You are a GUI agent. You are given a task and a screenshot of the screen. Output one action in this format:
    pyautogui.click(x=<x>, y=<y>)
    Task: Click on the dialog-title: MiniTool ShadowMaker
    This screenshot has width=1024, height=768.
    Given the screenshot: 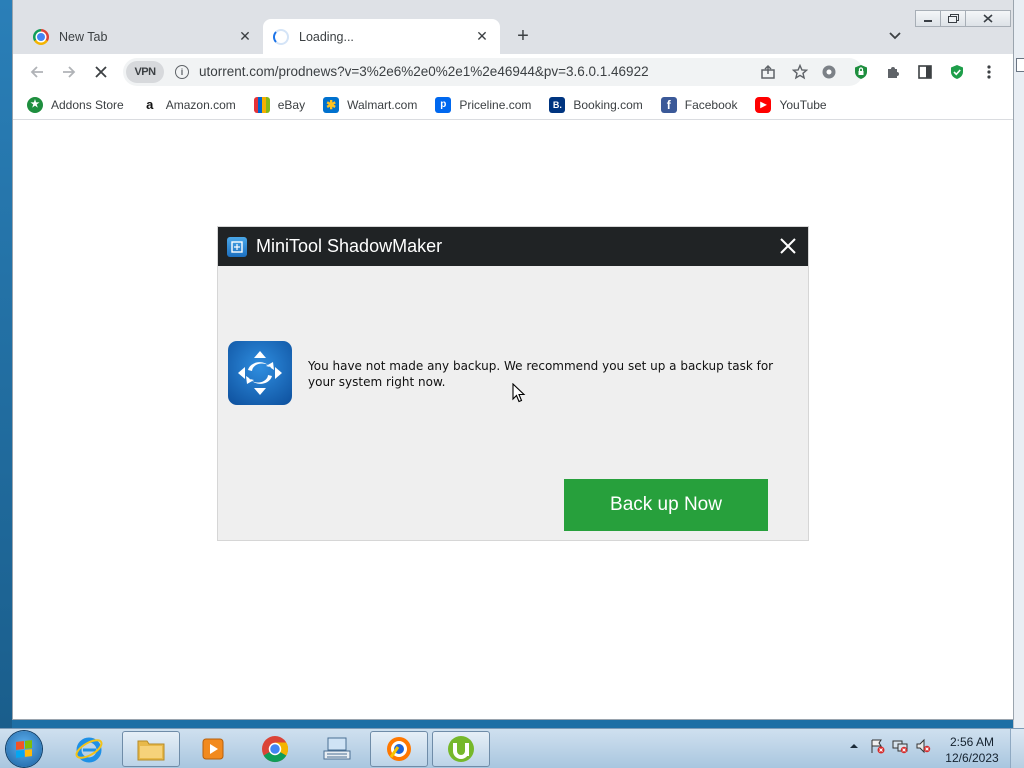 What is the action you would take?
    pyautogui.click(x=349, y=246)
    